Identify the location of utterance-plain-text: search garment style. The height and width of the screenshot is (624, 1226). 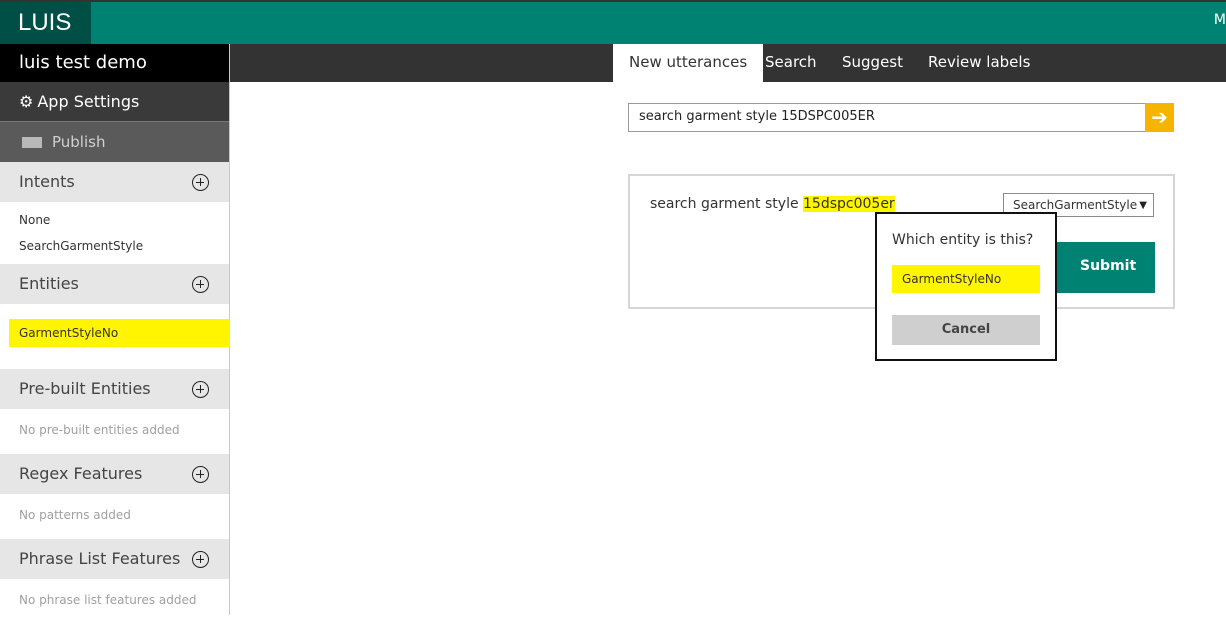
(727, 204).